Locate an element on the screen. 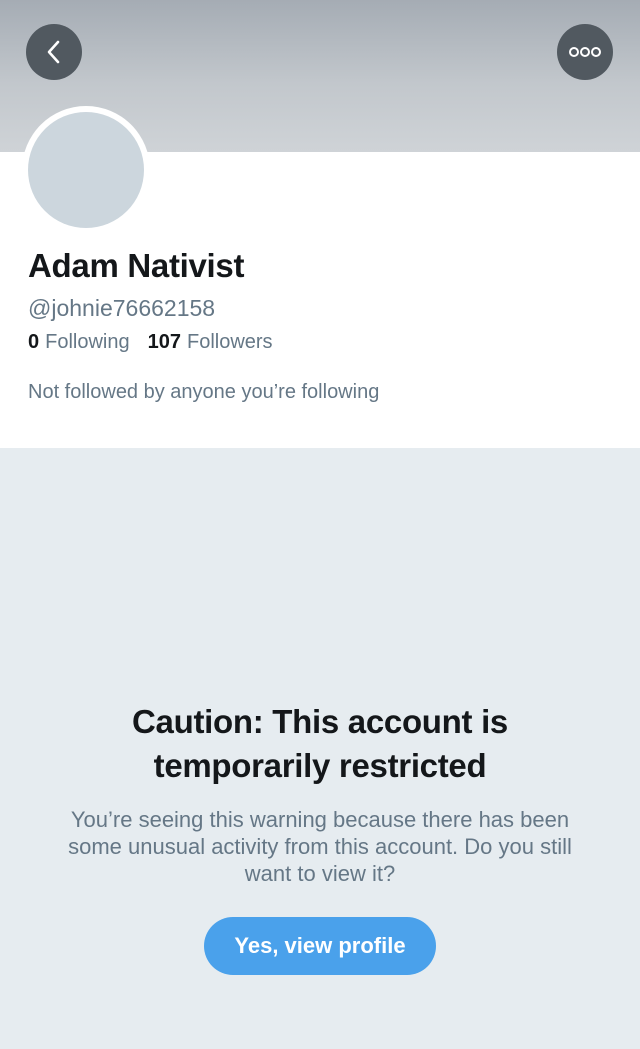 The height and width of the screenshot is (1049, 640). more-options-button is located at coordinates (585, 52).